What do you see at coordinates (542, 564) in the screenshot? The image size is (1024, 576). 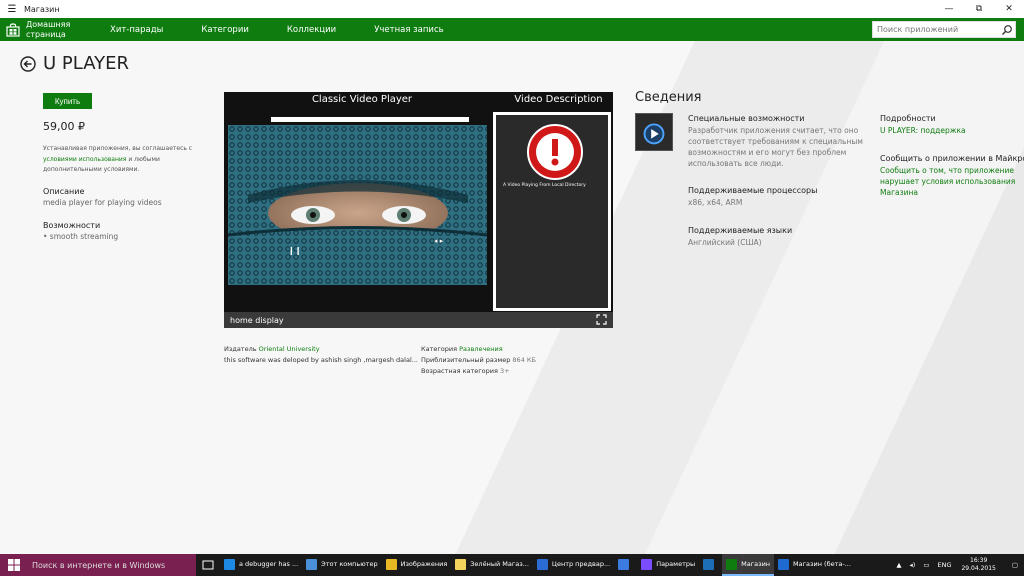 I see `preview-hub-icon` at bounding box center [542, 564].